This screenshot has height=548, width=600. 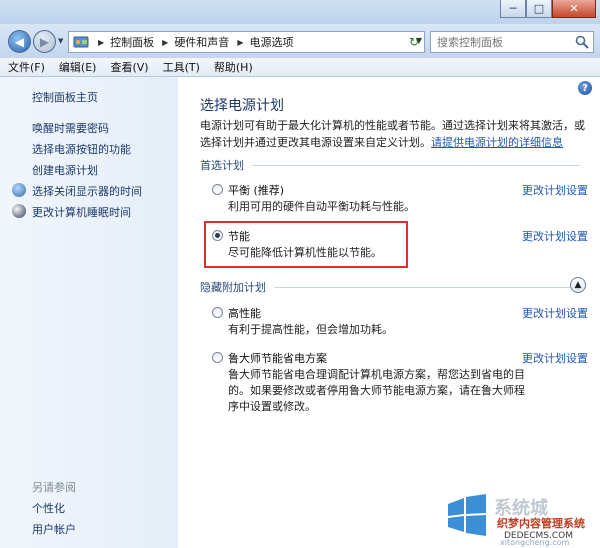 What do you see at coordinates (217, 312) in the screenshot?
I see `plan-high-performance-radio` at bounding box center [217, 312].